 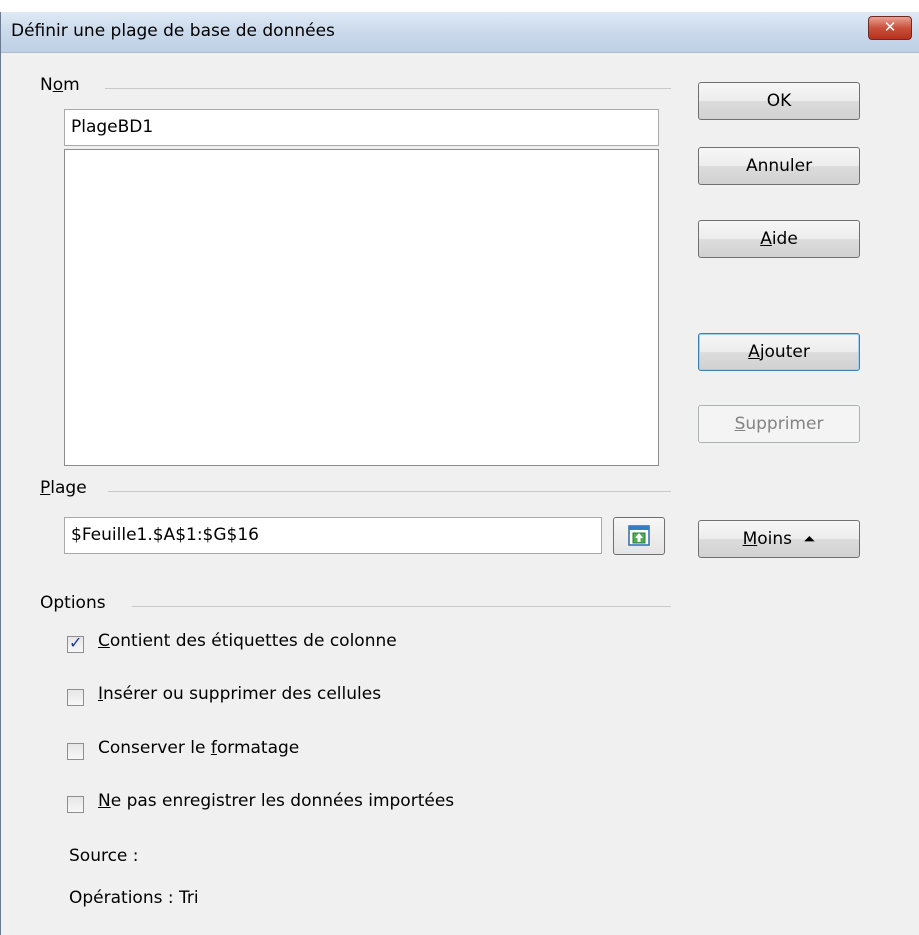 What do you see at coordinates (779, 239) in the screenshot?
I see `help-button: Aide` at bounding box center [779, 239].